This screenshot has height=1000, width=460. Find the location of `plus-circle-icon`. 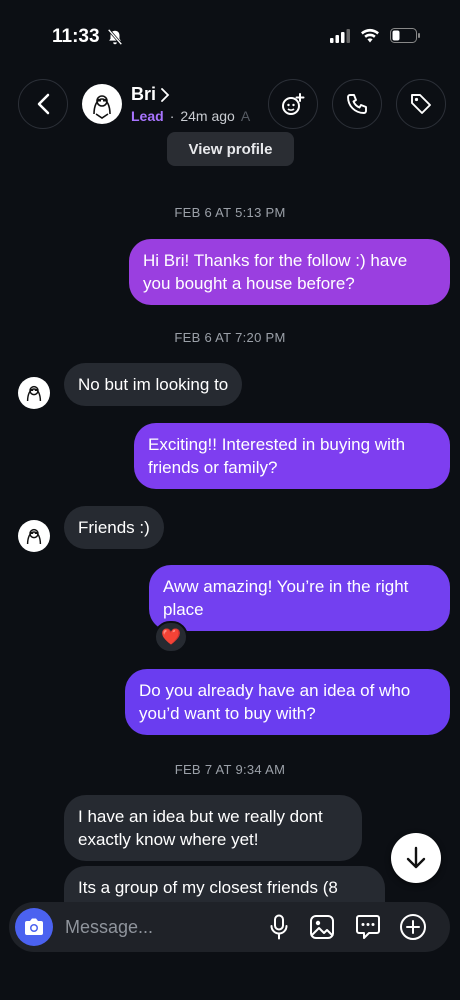

plus-circle-icon is located at coordinates (413, 927).